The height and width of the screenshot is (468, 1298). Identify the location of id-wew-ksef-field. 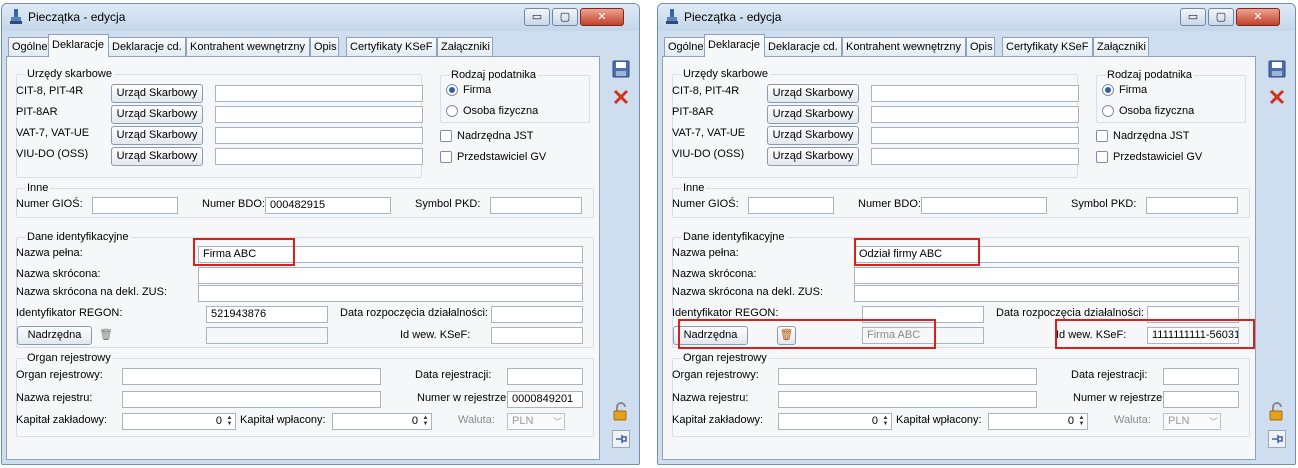
(537, 335).